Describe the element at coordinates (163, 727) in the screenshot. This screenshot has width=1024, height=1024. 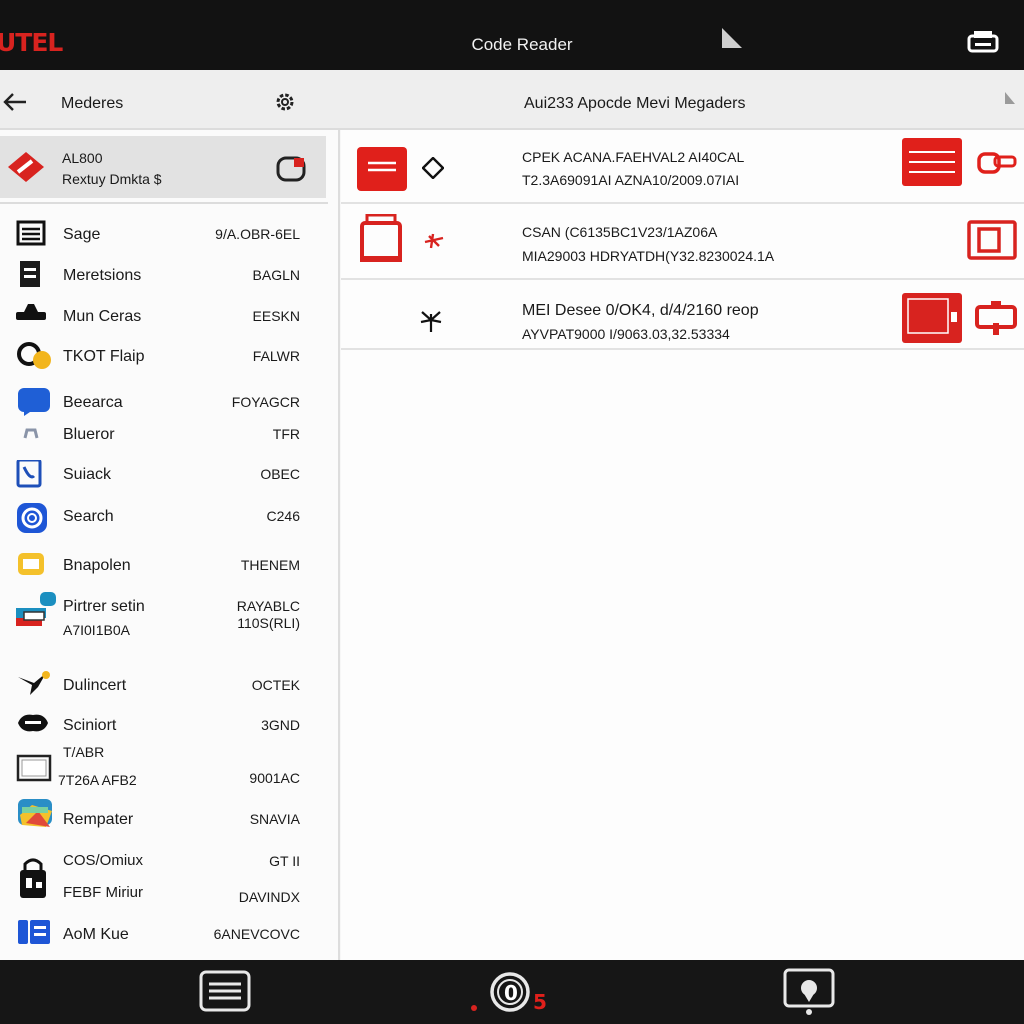
I see `menu-item-sciniort: Sciniort 3GND` at that location.